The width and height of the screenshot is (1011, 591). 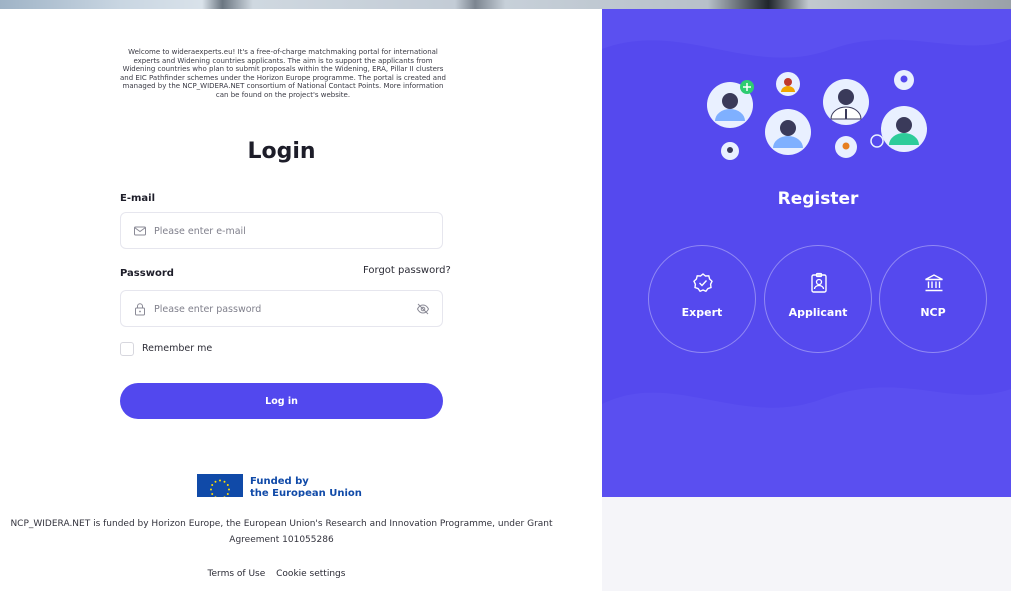 I want to click on bank-icon, so click(x=934, y=283).